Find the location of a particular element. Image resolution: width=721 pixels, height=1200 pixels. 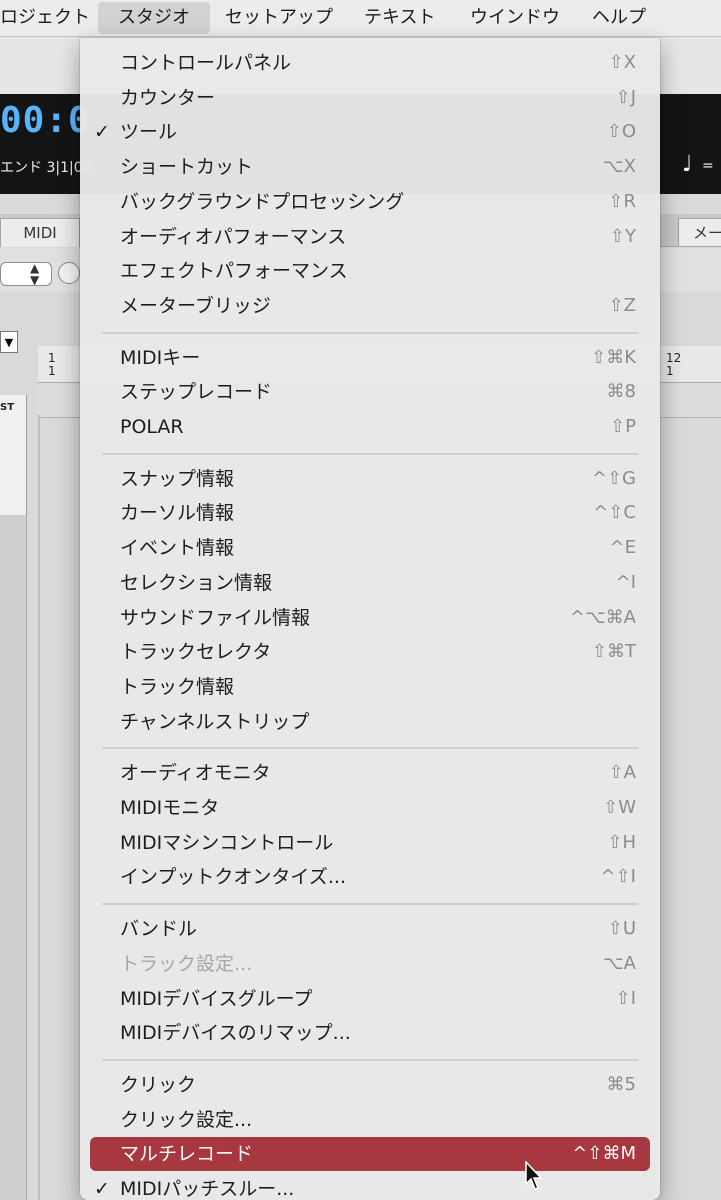

menu-item: トラック設定... ⌥A is located at coordinates (370, 964).